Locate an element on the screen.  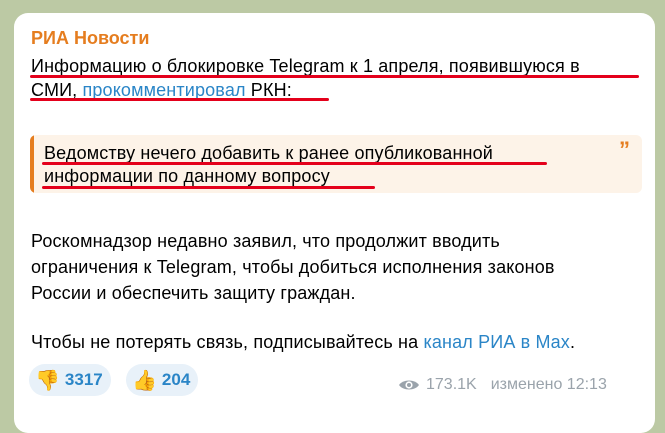
max-channel-link: канал РИА в Max is located at coordinates (496, 342).